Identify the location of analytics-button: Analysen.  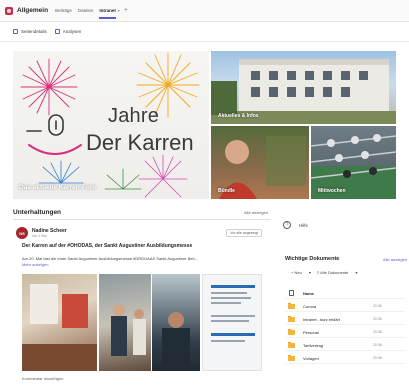
(68, 31).